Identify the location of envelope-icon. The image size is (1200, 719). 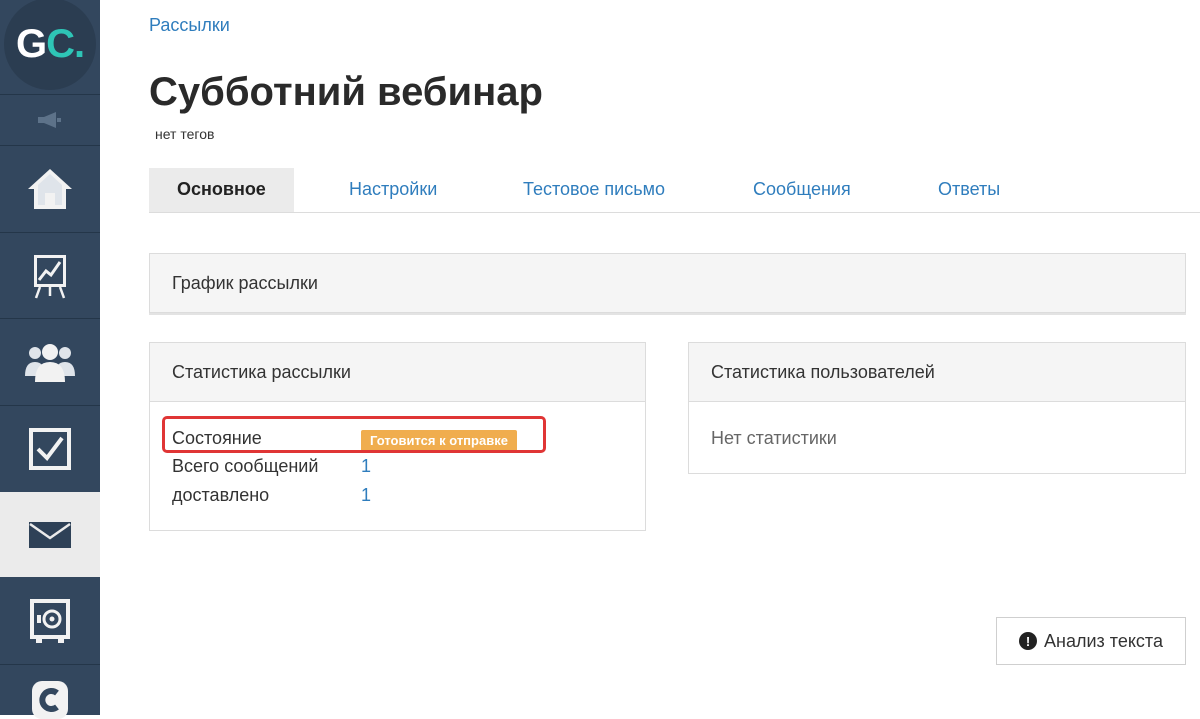
(50, 534).